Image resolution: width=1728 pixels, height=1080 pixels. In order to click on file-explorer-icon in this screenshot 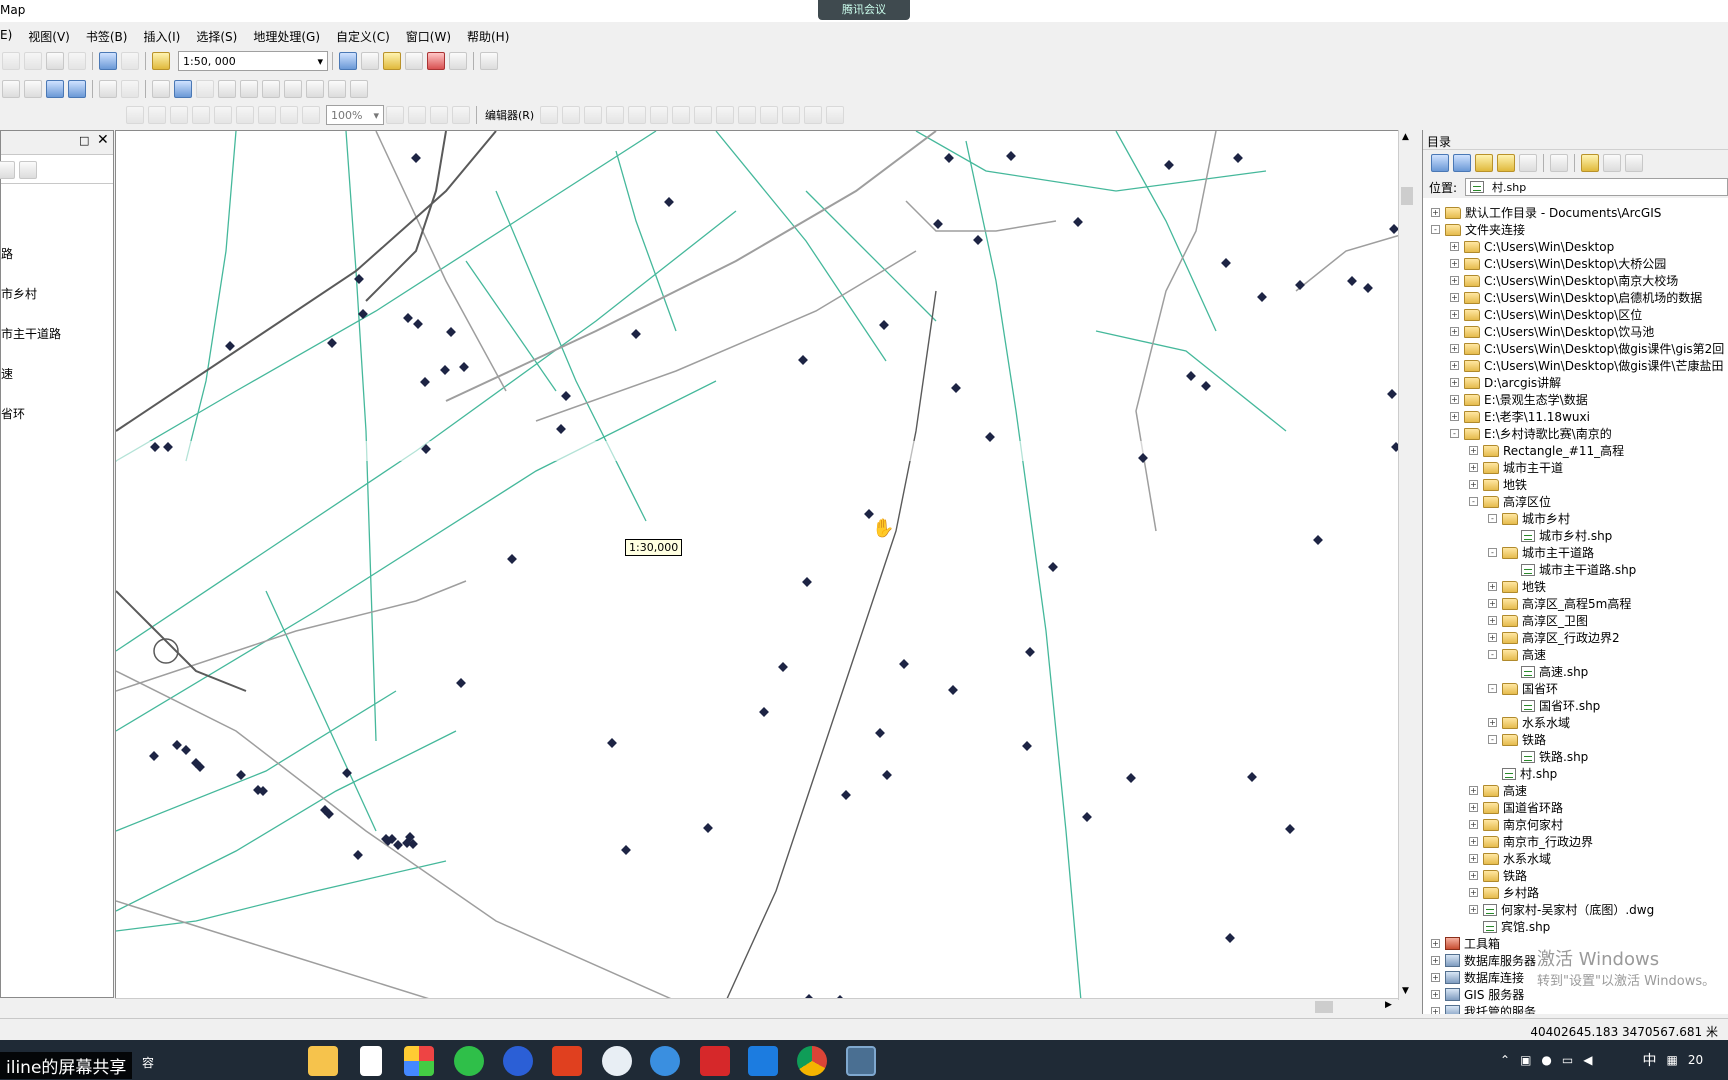, I will do `click(323, 1061)`.